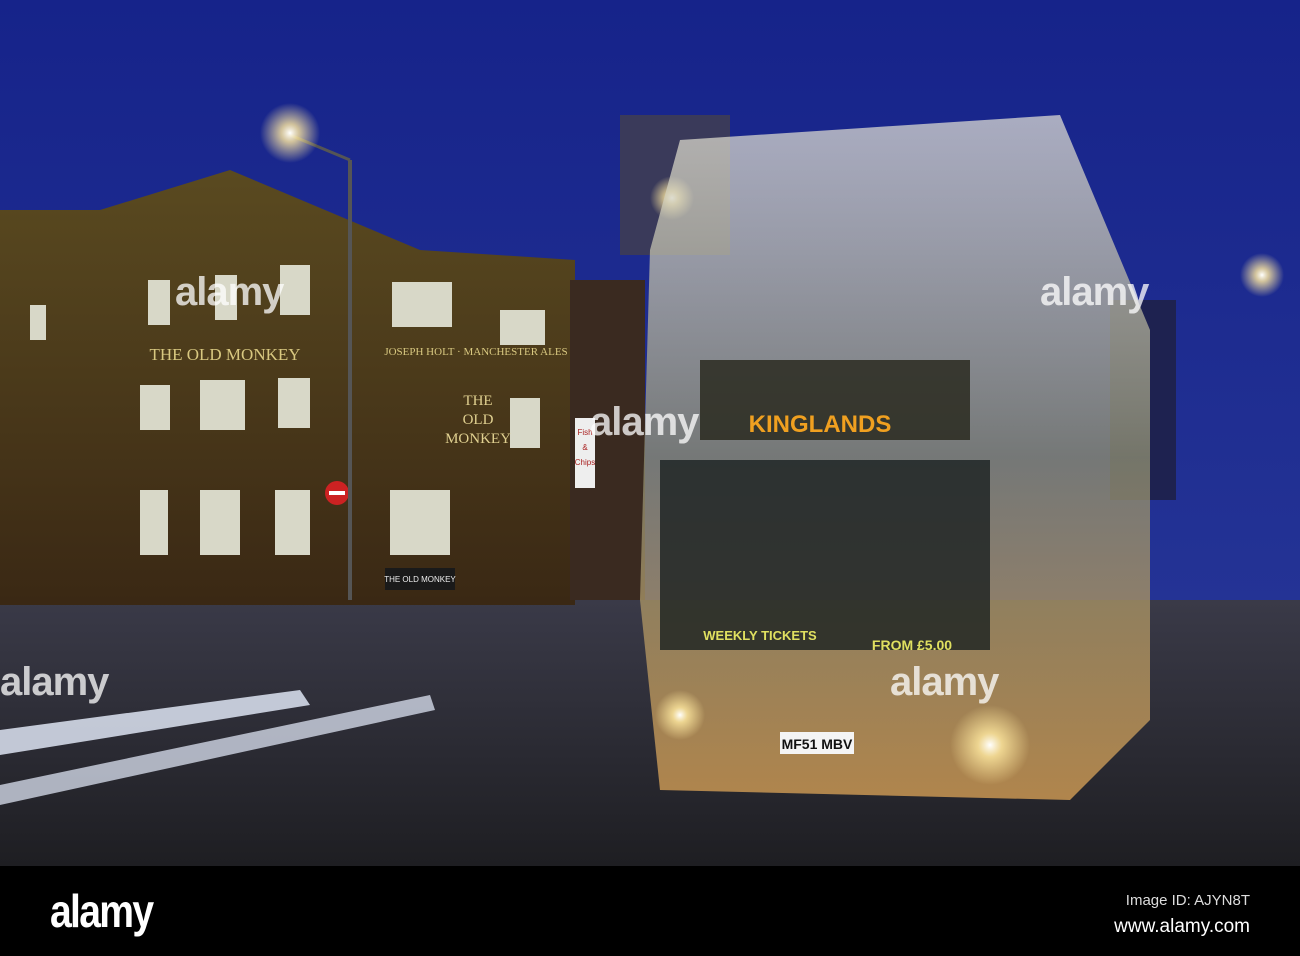 This screenshot has height=956, width=1300. Describe the element at coordinates (102, 911) in the screenshot. I see `alamy-logo: alamy` at that location.